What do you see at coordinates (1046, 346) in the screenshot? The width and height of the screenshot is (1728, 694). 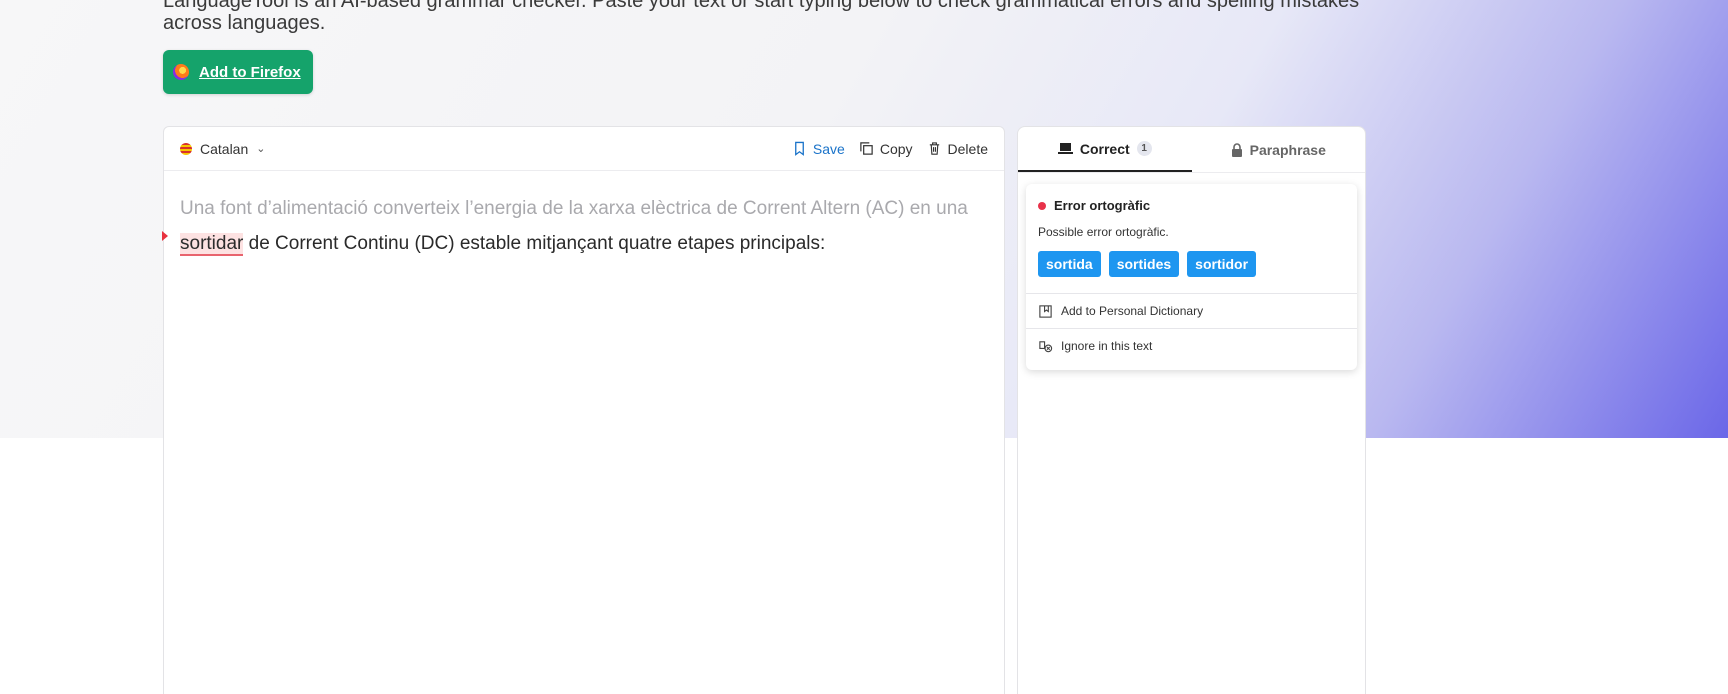 I see `ignore-icon` at bounding box center [1046, 346].